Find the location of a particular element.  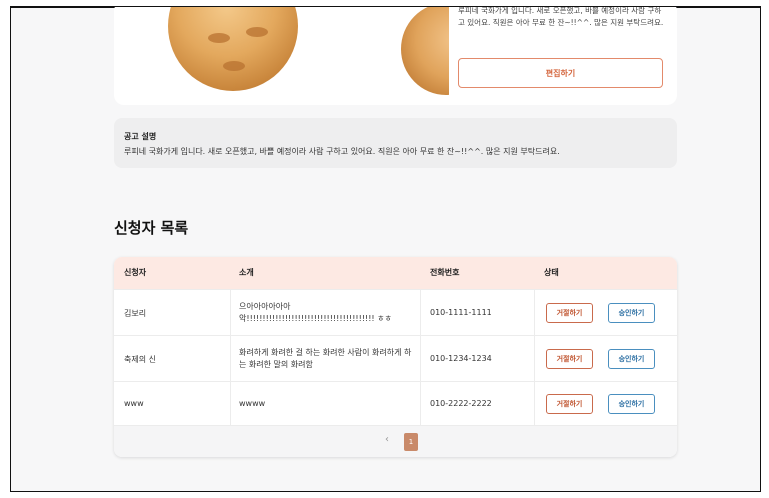

notice-title: 공고 설명 is located at coordinates (140, 136).